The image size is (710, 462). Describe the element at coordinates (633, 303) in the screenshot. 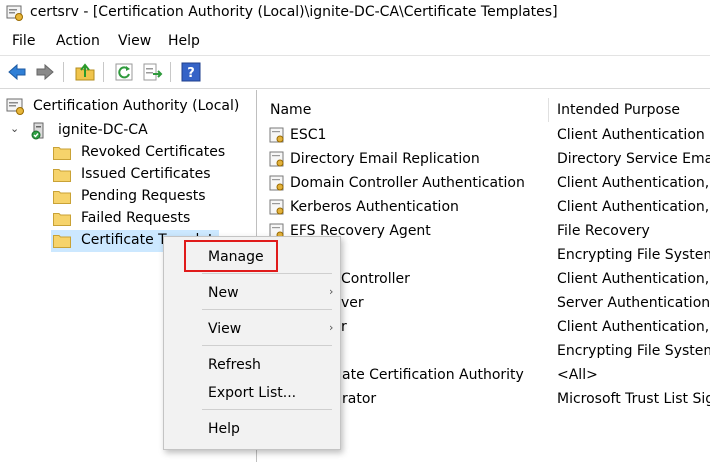

I see `template-purpose: Server Authentication` at that location.